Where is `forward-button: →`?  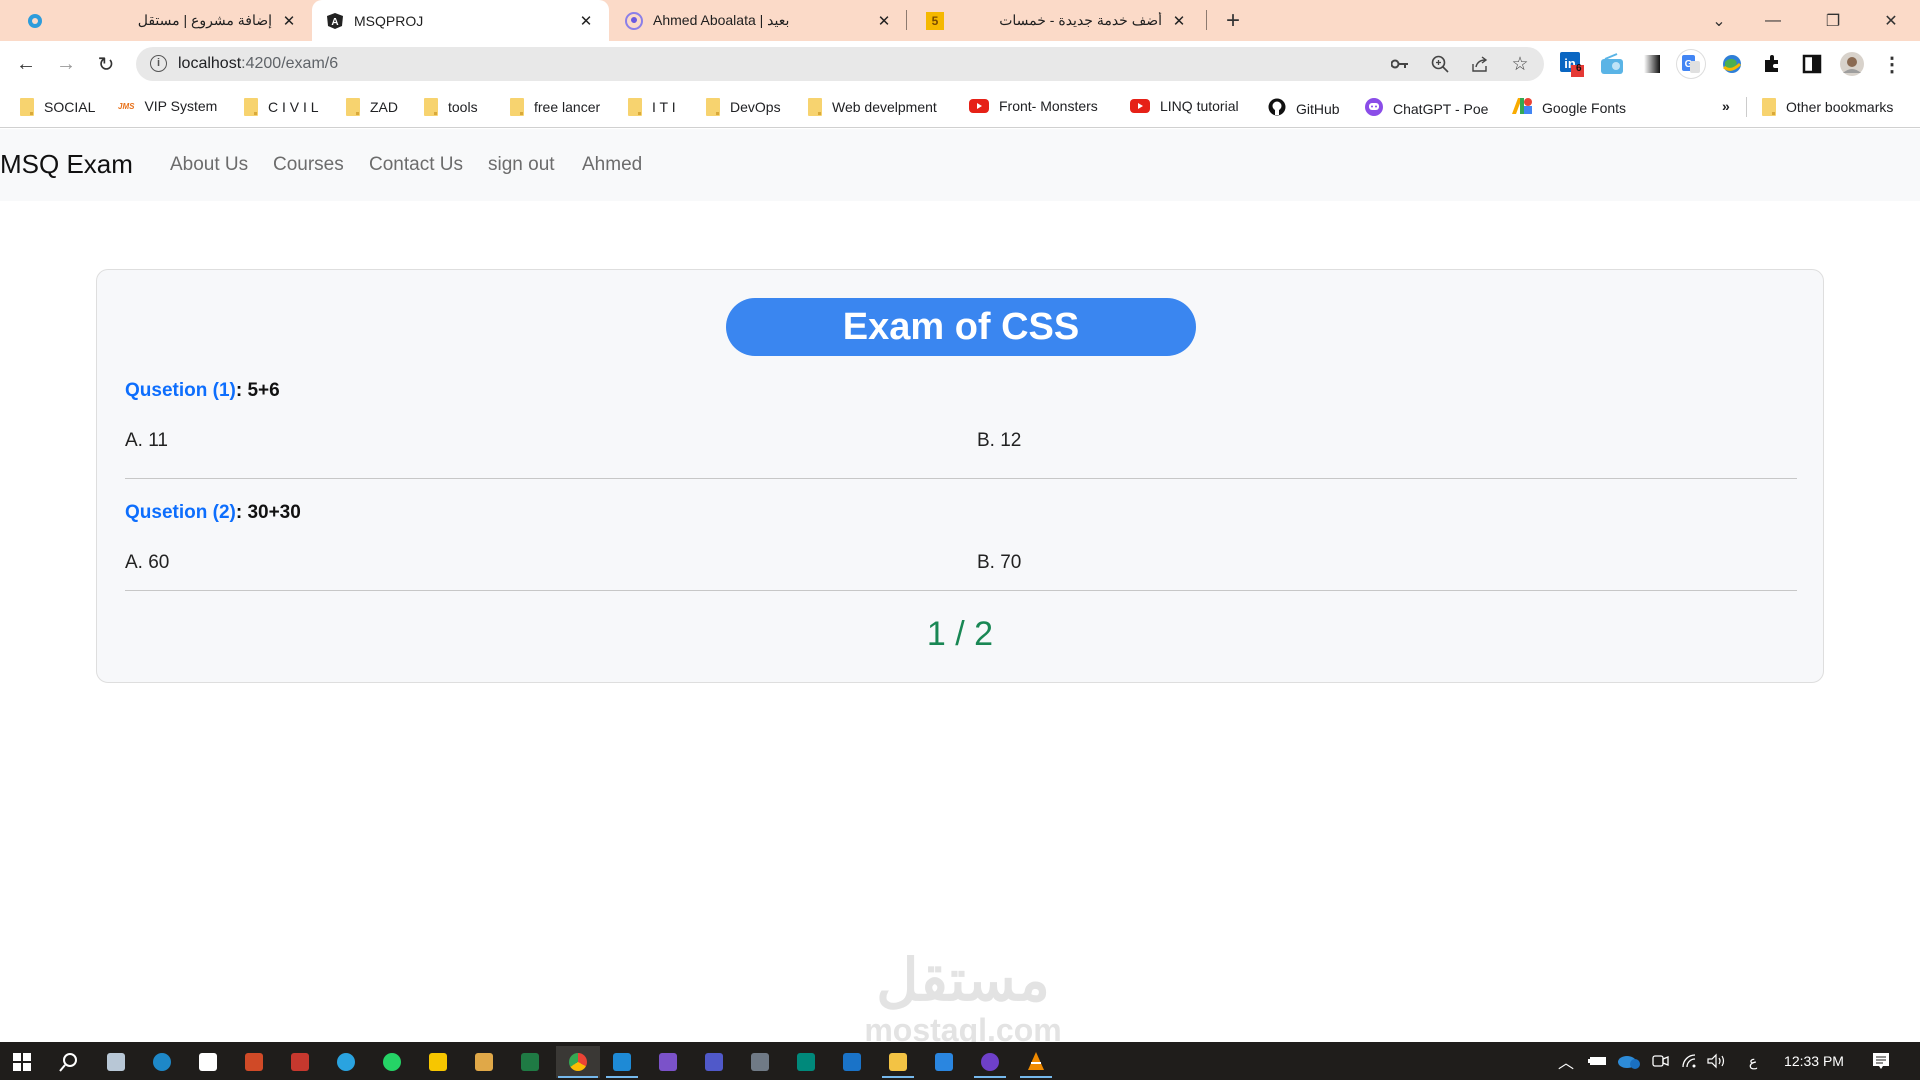 forward-button: → is located at coordinates (66, 64).